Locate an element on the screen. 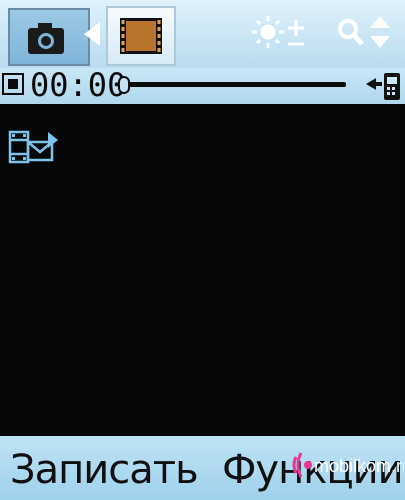  recording-bar: 00:00 is located at coordinates (202, 86).